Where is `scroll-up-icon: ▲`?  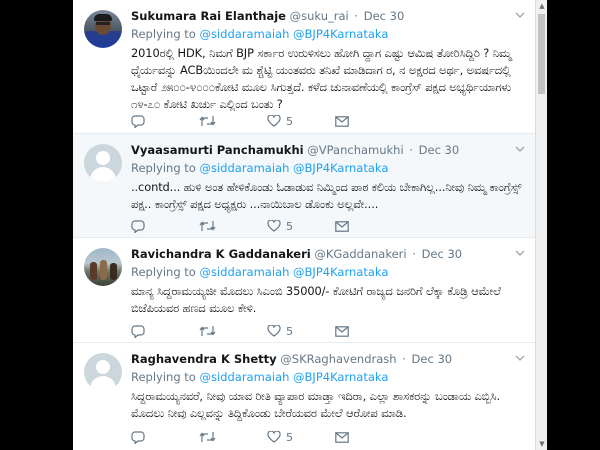 scroll-up-icon: ▲ is located at coordinates (542, 6).